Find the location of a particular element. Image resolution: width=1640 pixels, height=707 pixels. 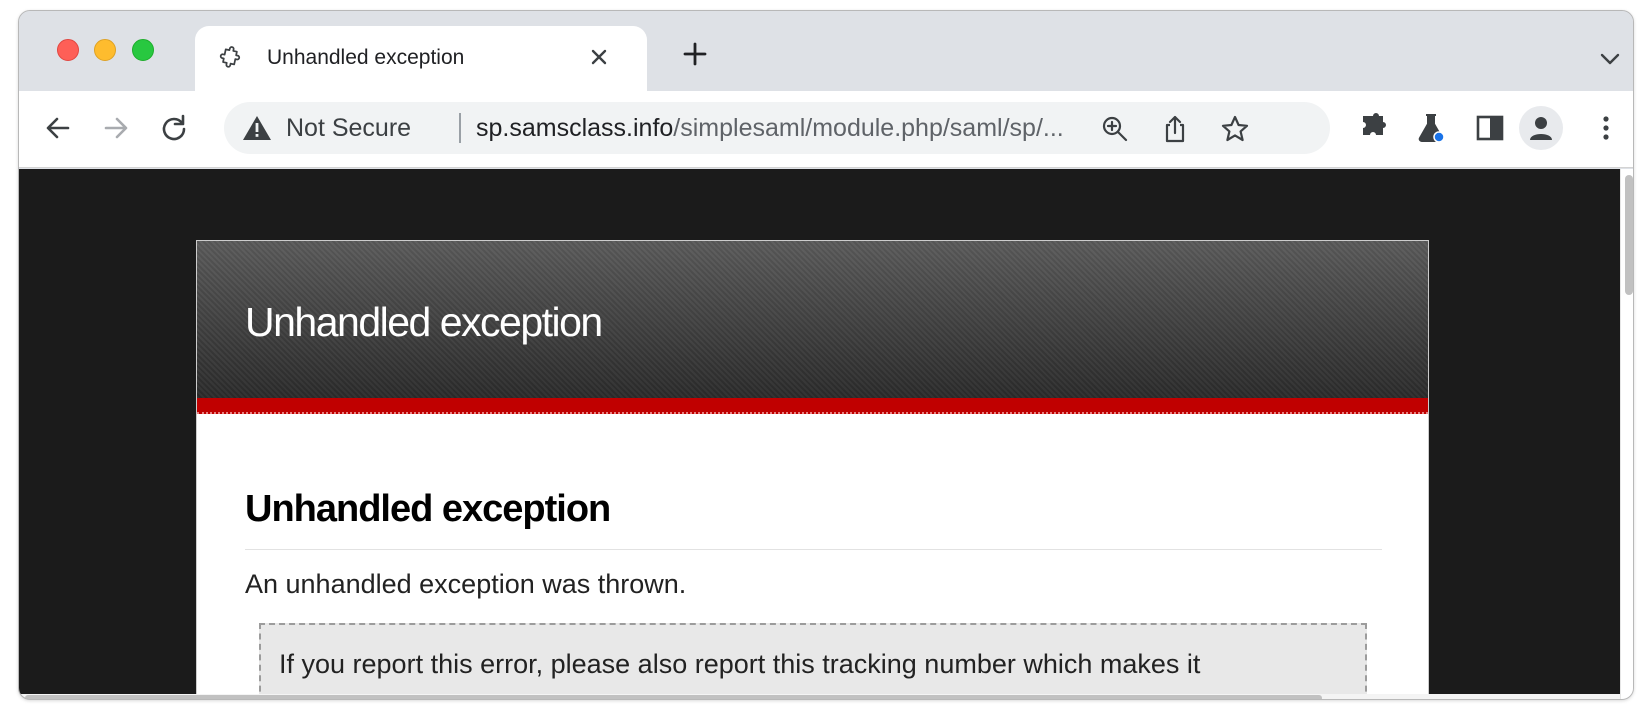

flask-icon is located at coordinates (1431, 128).